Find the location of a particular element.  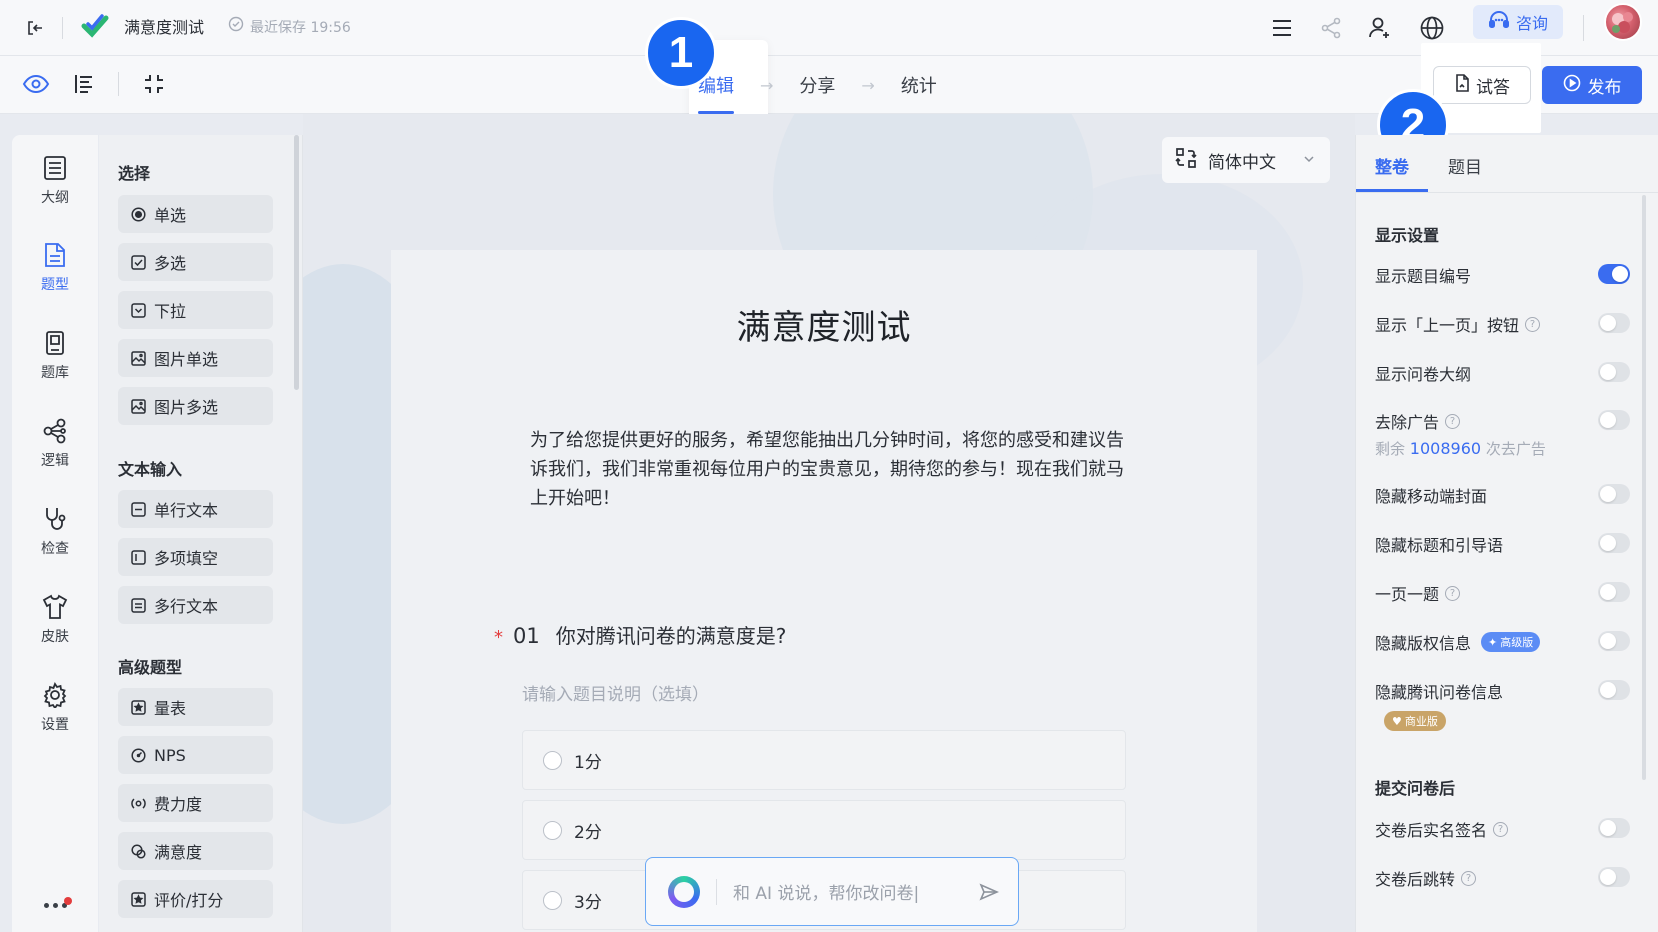

palette-item-image-single: 图片单选 is located at coordinates (195, 358).